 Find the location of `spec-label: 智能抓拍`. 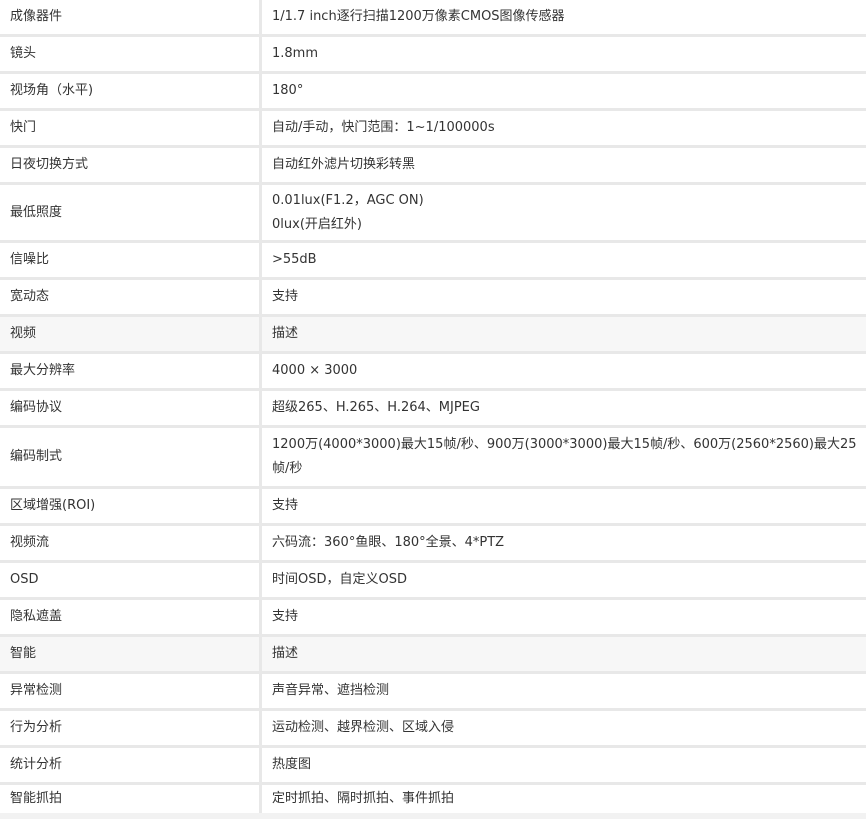

spec-label: 智能抓拍 is located at coordinates (129, 799).